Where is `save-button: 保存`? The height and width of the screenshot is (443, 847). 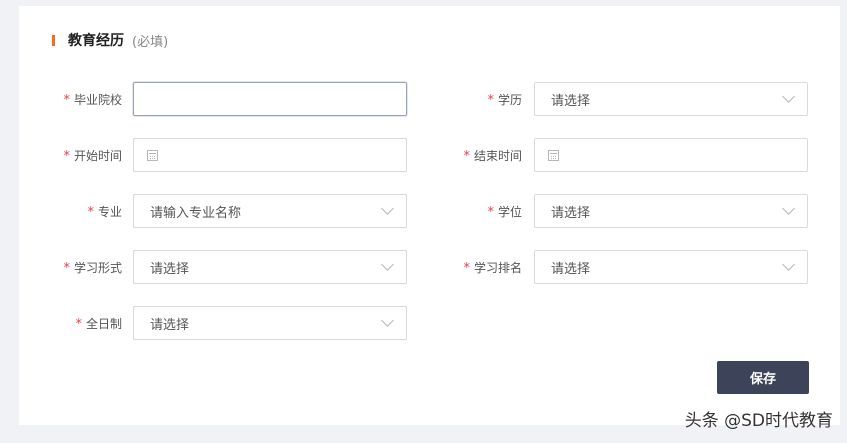
save-button: 保存 is located at coordinates (763, 377).